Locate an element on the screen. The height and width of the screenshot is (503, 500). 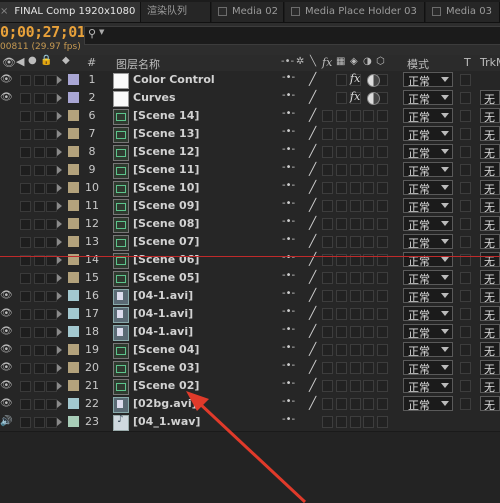
layer-row: 👁 15 [Scene 05] -•- ╱ 正常 无 is located at coordinates (250, 278).